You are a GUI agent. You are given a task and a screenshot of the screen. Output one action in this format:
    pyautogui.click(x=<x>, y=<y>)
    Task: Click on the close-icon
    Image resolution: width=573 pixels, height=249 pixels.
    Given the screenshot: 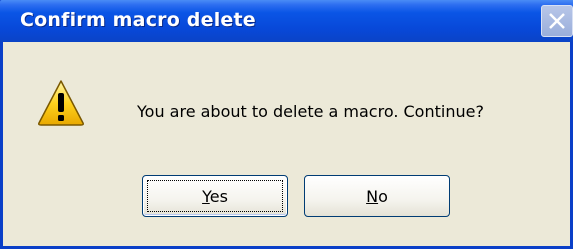 What is the action you would take?
    pyautogui.click(x=557, y=21)
    